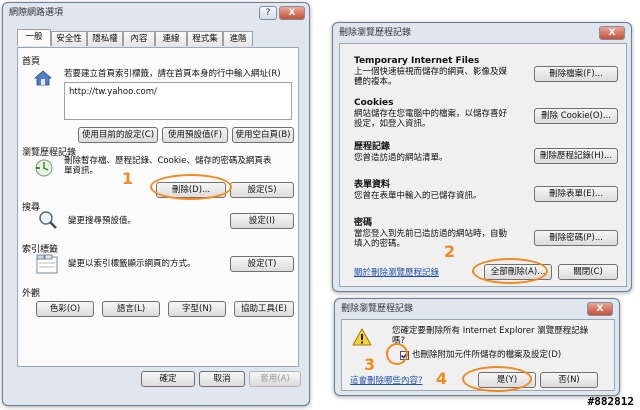 This screenshot has width=640, height=410. I want to click on tabs-description: 變更以索引標籤顯示網頁的方式。, so click(132, 264).